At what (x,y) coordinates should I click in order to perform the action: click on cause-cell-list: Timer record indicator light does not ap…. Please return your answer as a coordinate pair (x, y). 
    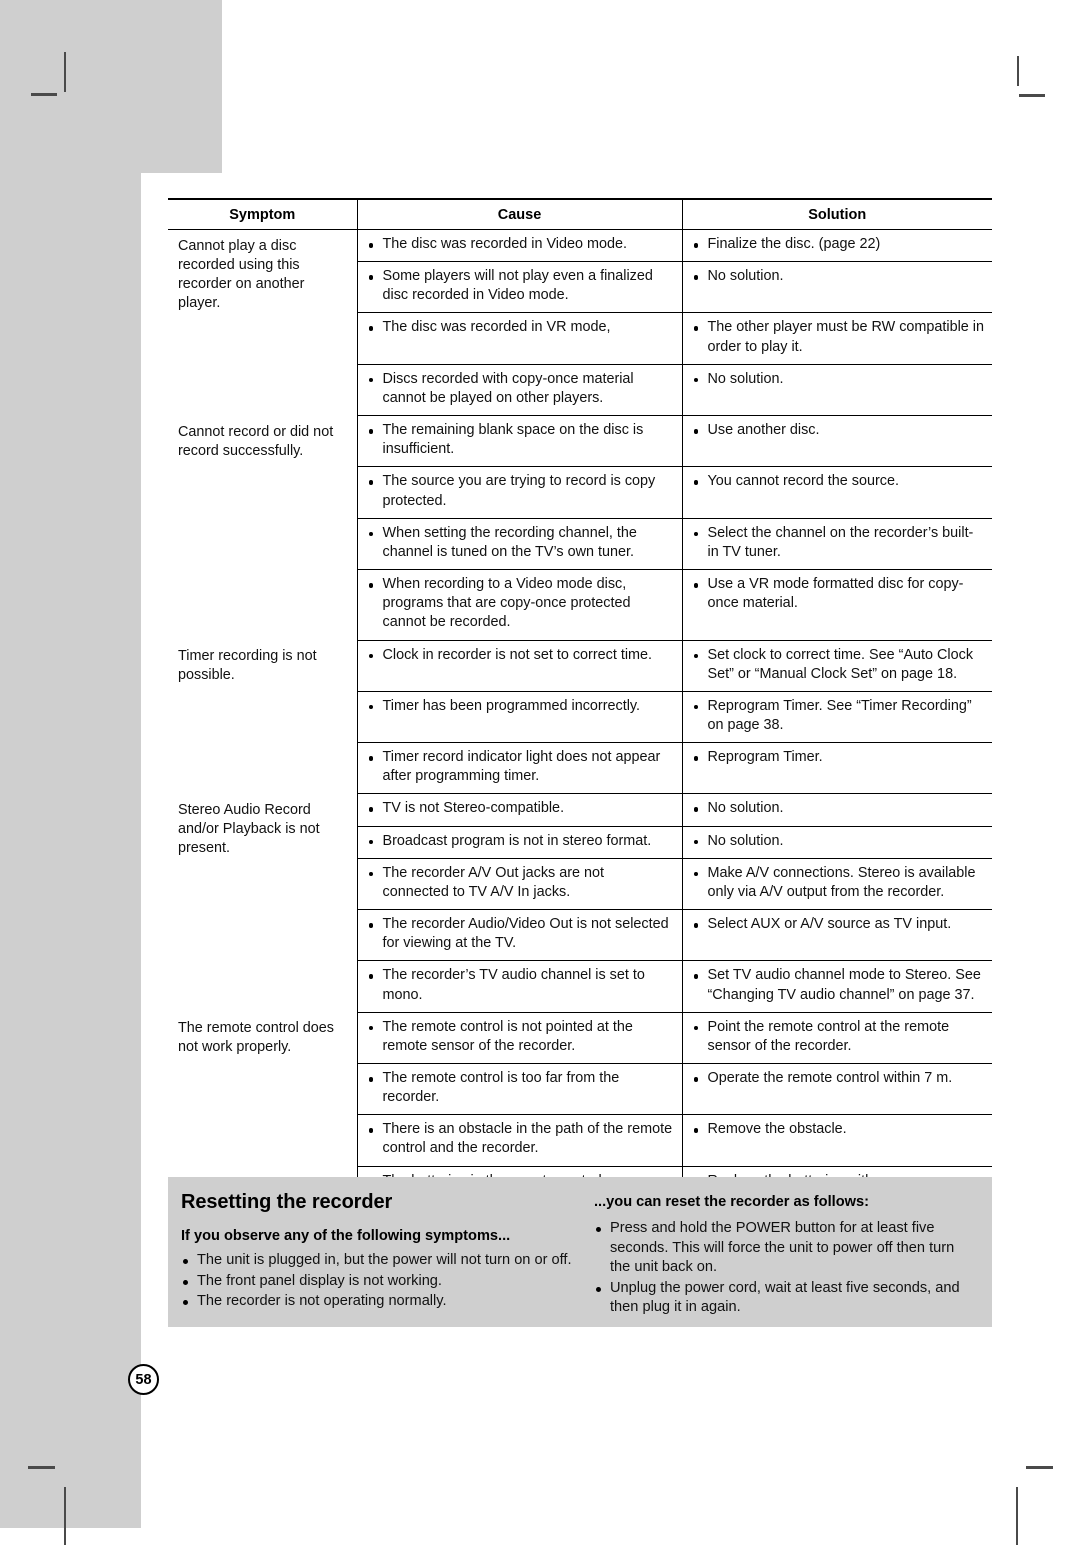
    Looking at the image, I should click on (521, 767).